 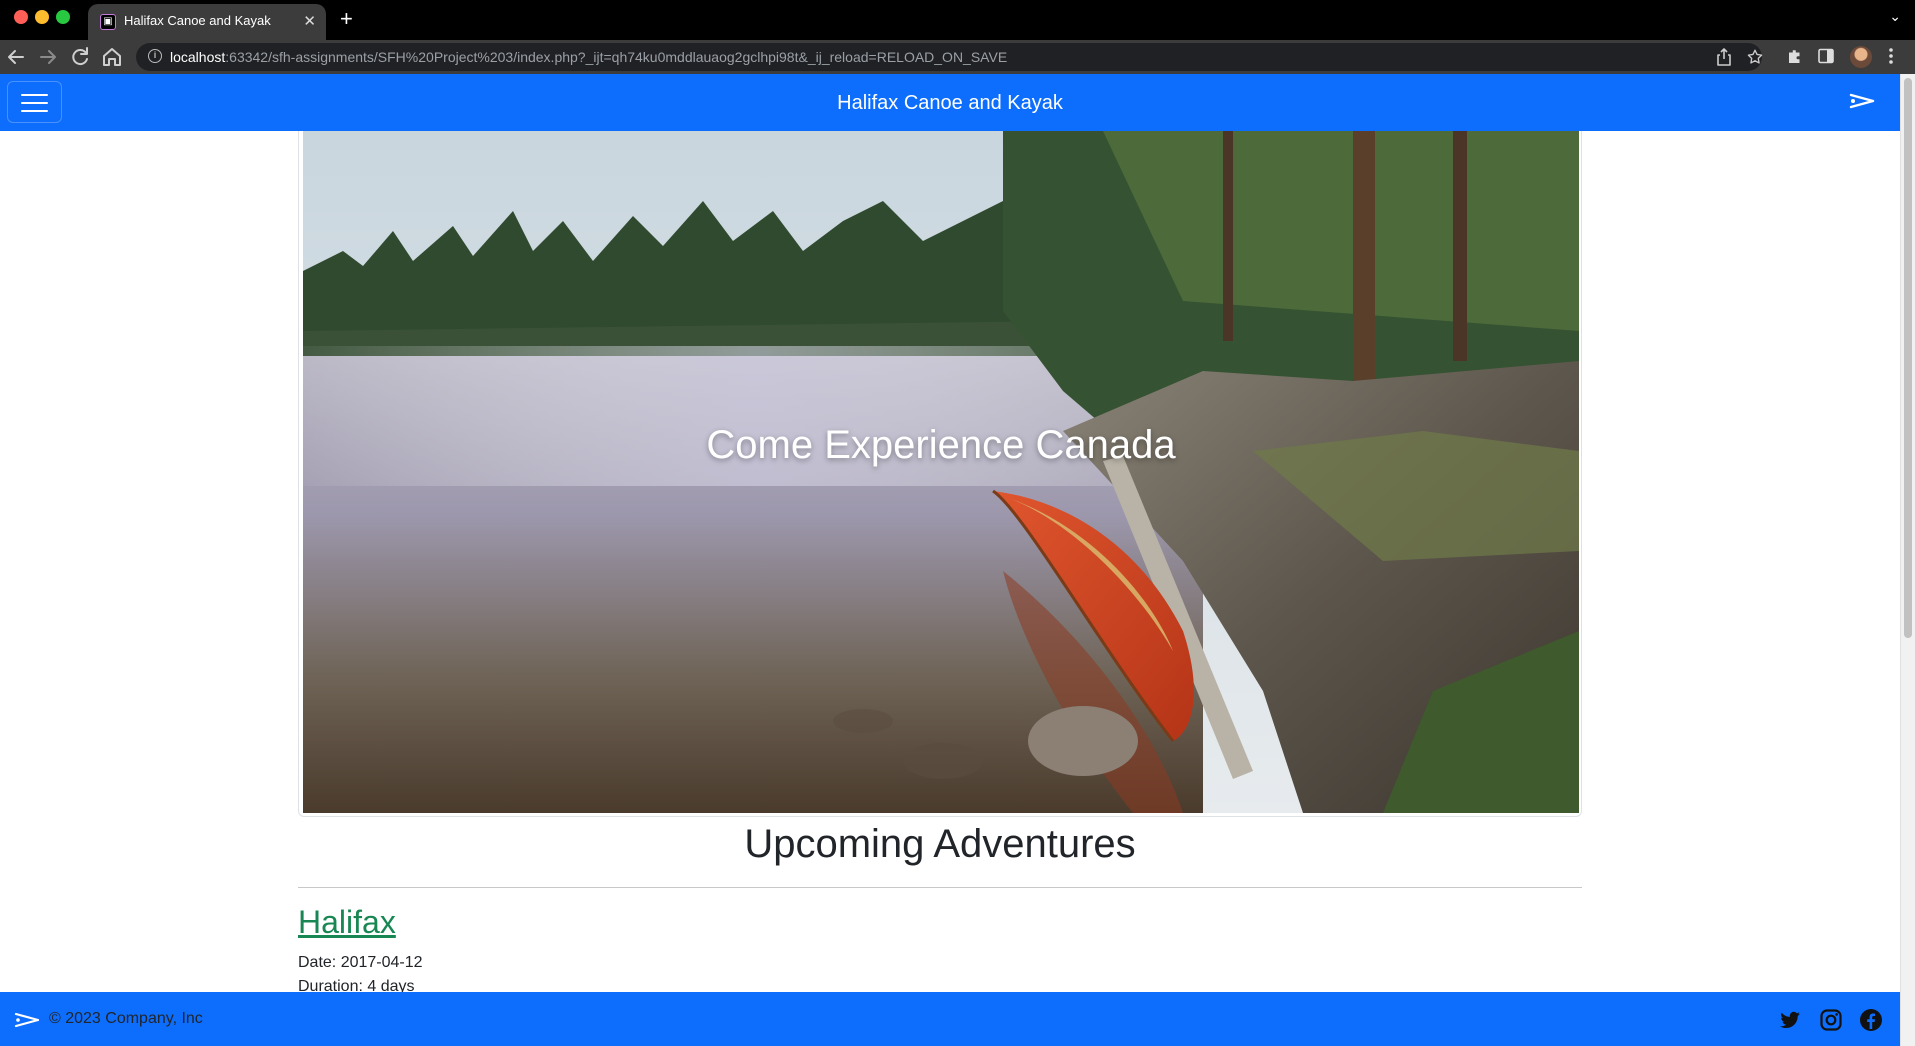 What do you see at coordinates (360, 962) in the screenshot?
I see `adventure-date: Date: 2017-04-12` at bounding box center [360, 962].